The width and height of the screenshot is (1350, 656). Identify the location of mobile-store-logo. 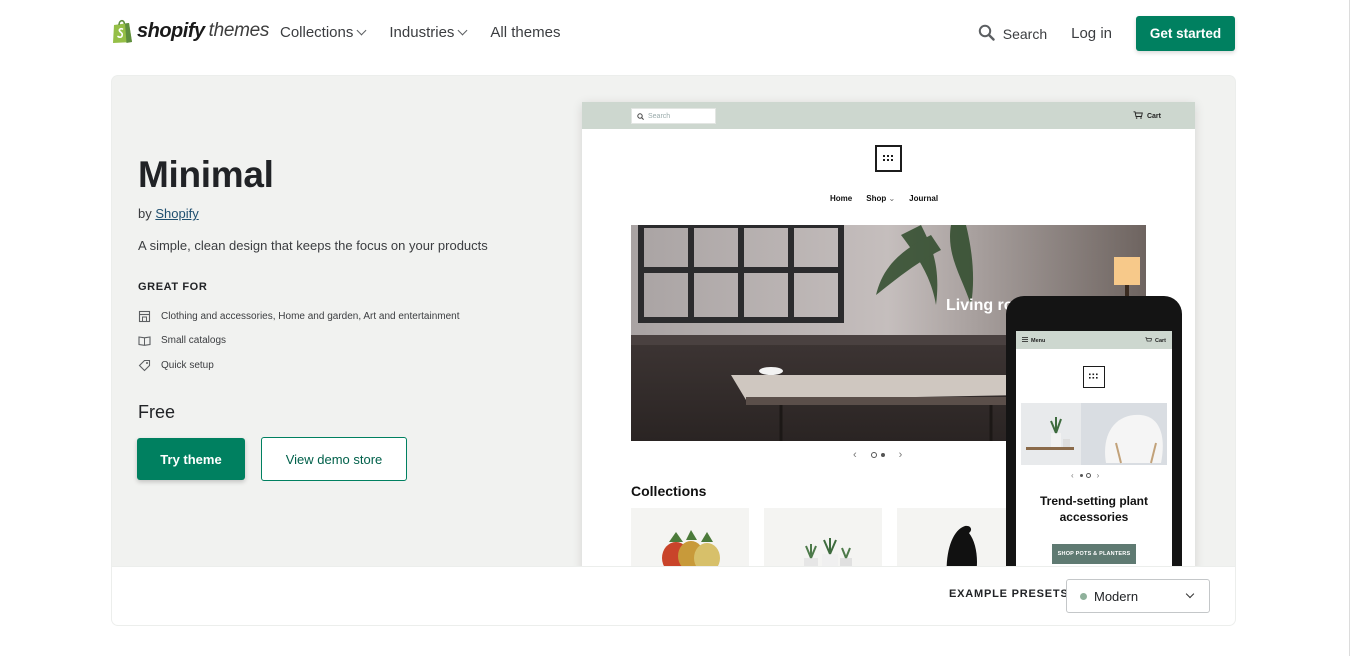
(1094, 377).